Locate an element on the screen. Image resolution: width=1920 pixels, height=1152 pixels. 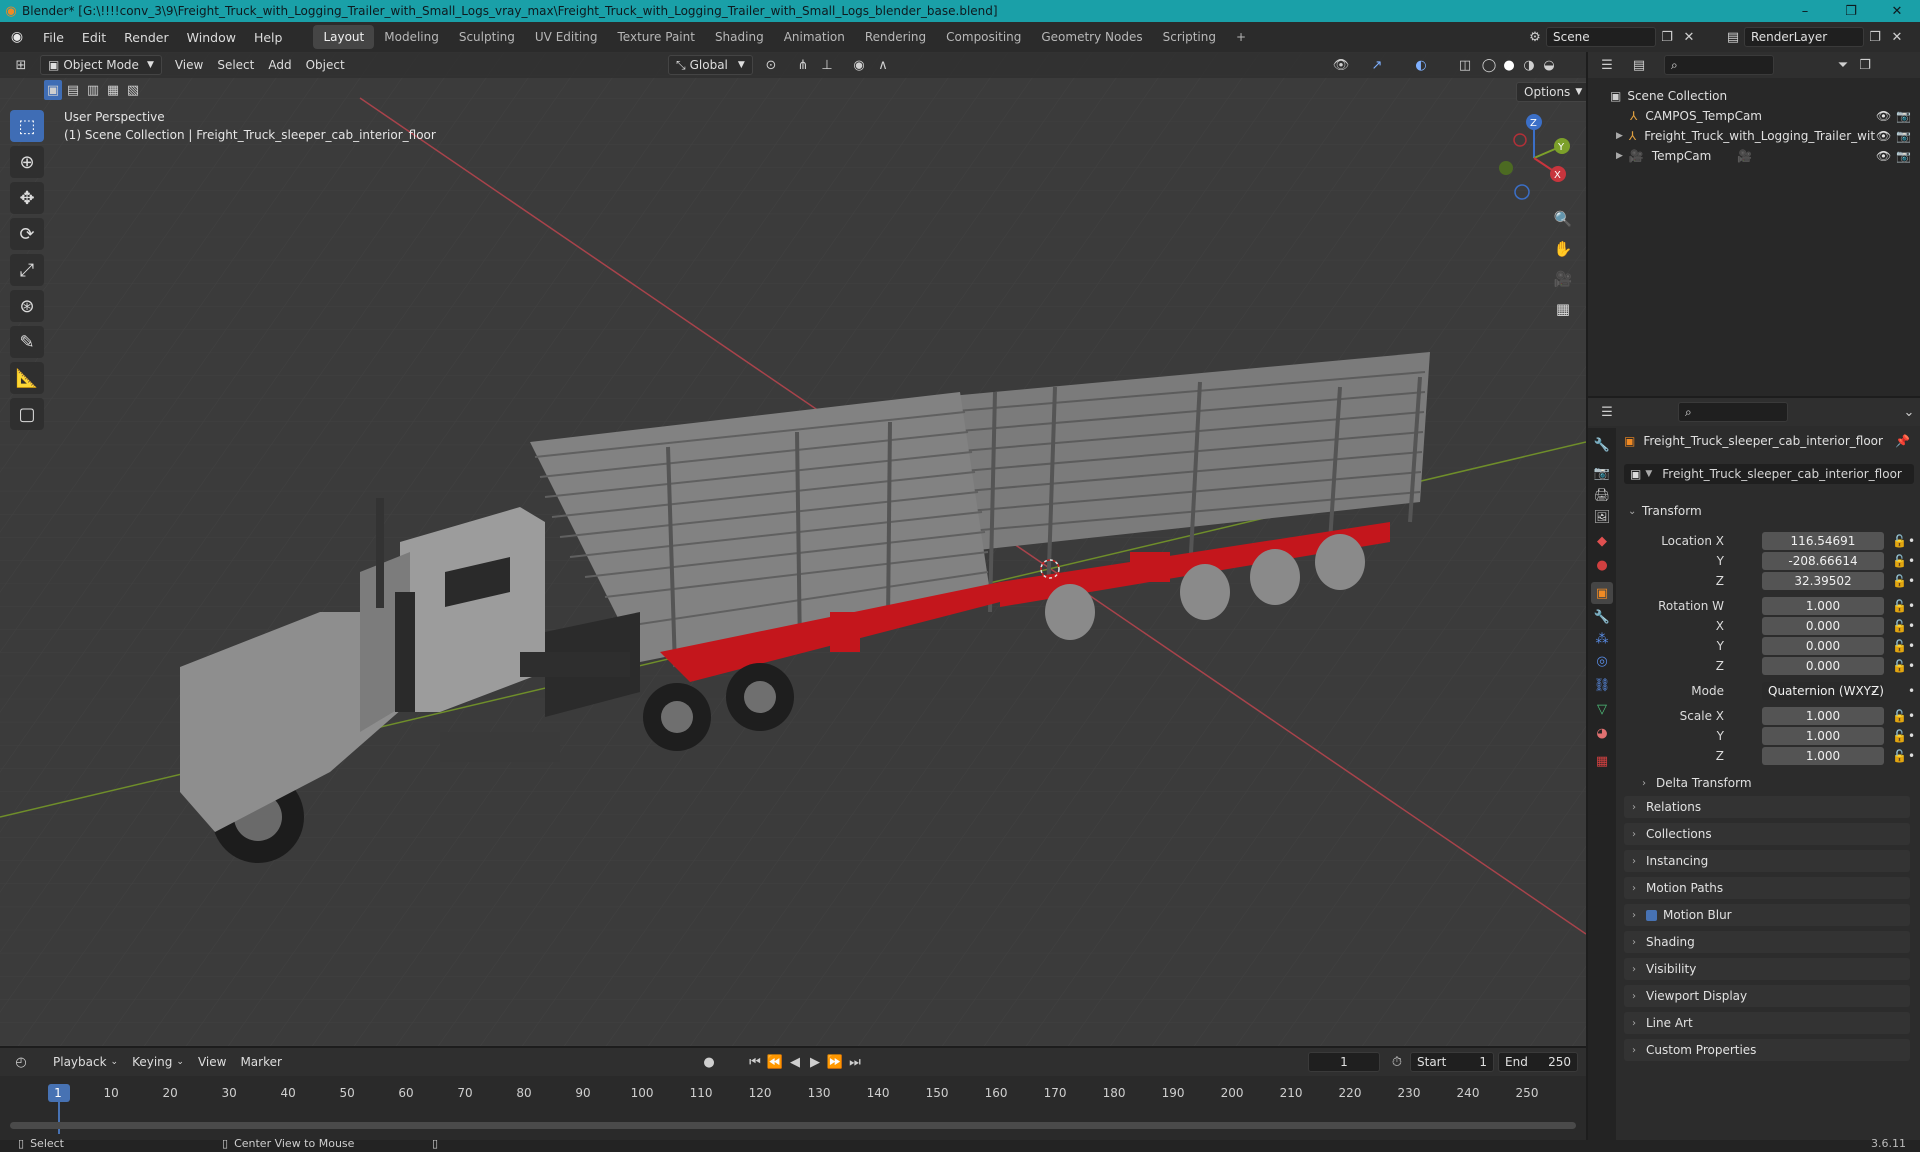
tab-uv-editing: UV Editing is located at coordinates (566, 37).